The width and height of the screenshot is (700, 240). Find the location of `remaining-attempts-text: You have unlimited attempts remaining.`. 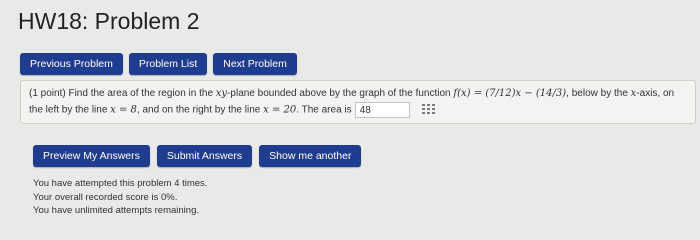

remaining-attempts-text: You have unlimited attempts remaining. is located at coordinates (116, 210).